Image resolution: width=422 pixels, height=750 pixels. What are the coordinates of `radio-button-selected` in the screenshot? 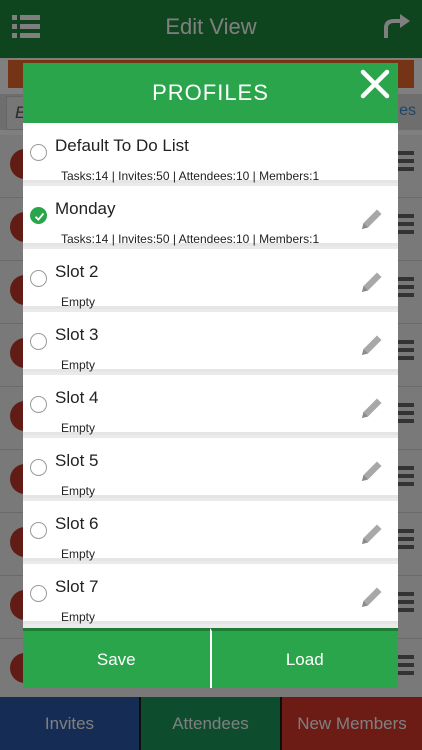 It's located at (38, 215).